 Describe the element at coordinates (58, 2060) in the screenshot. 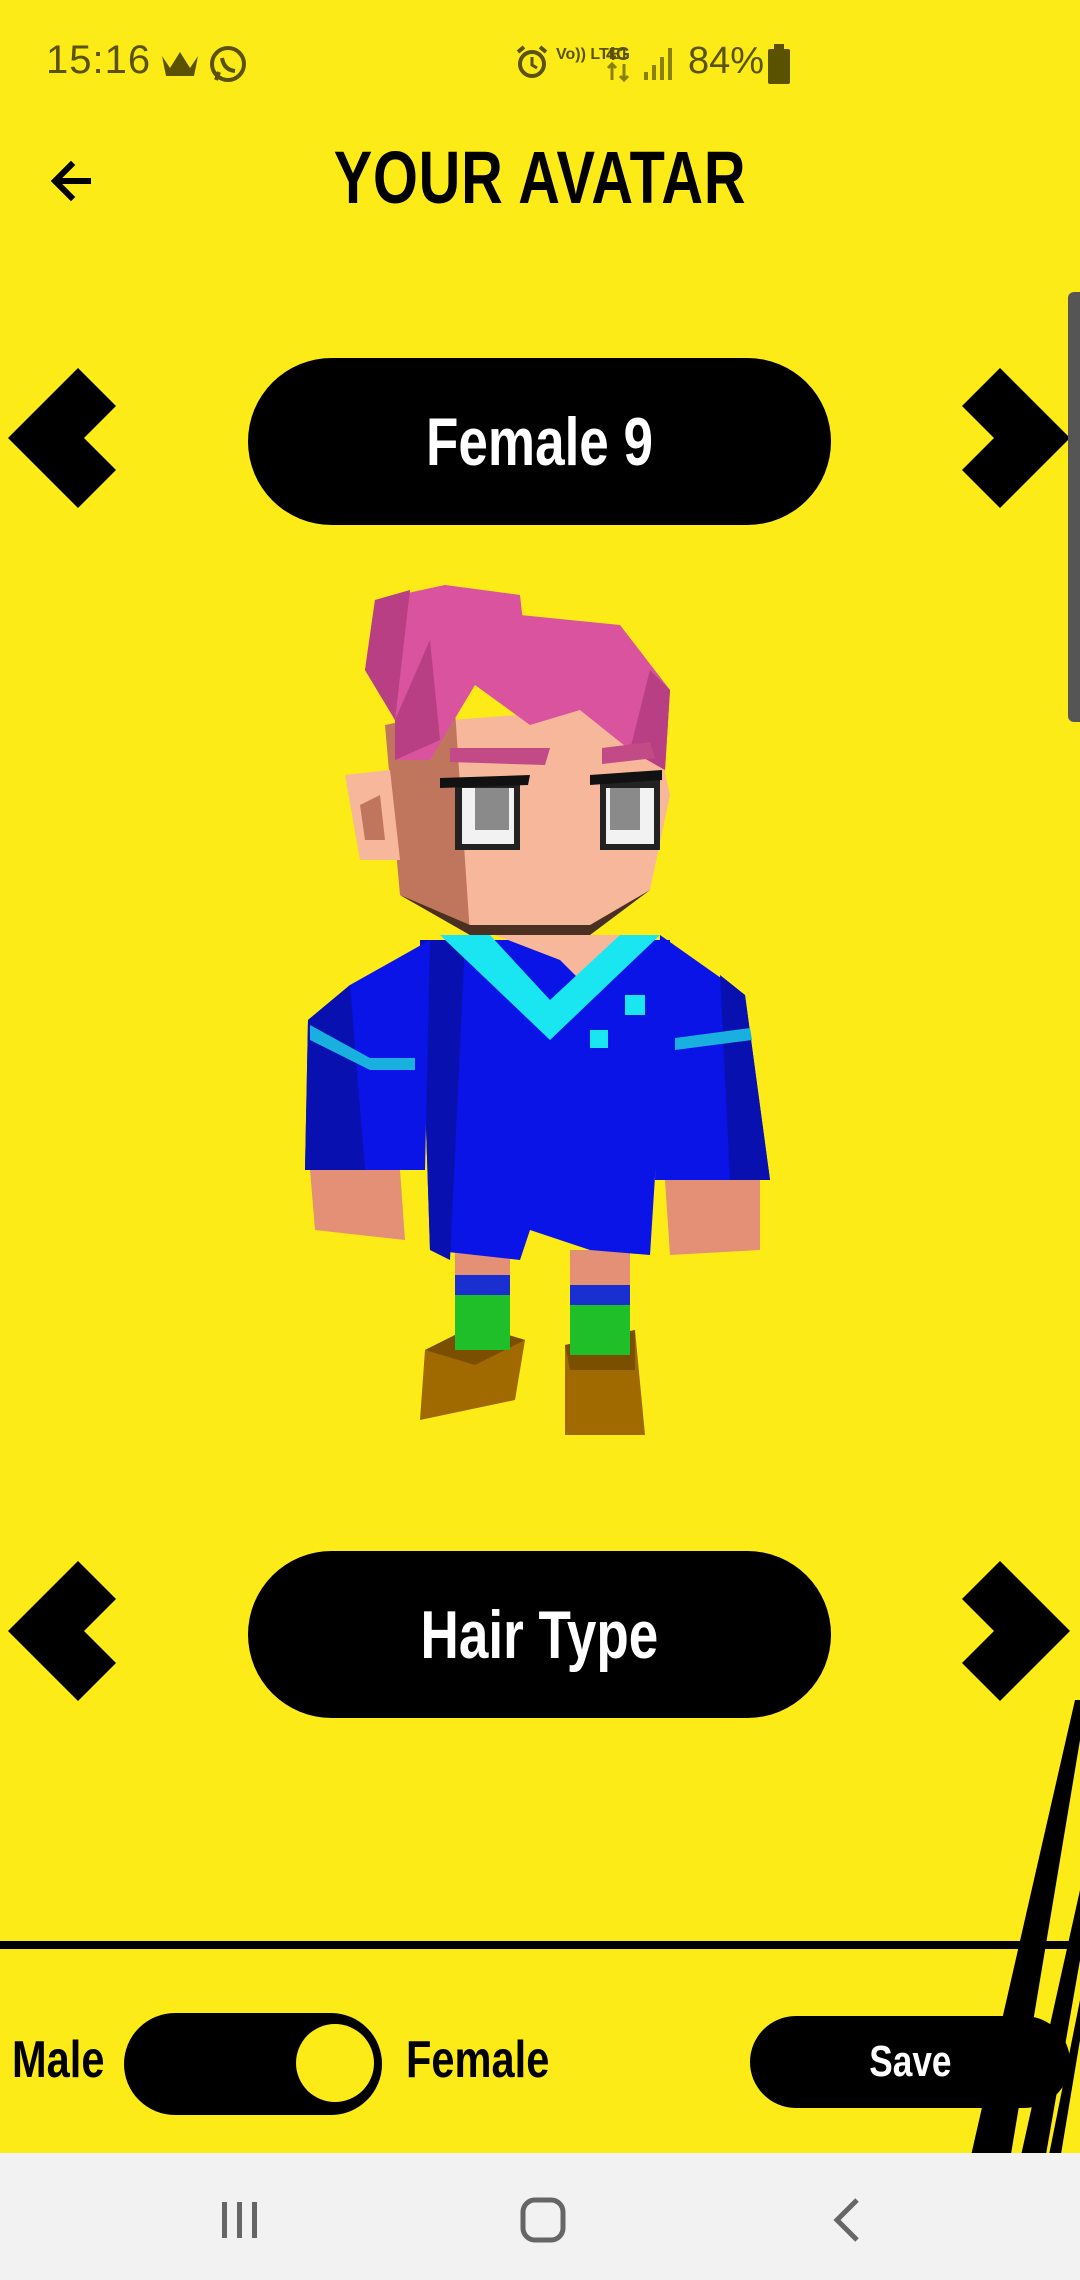

I see `male-label: Male` at that location.